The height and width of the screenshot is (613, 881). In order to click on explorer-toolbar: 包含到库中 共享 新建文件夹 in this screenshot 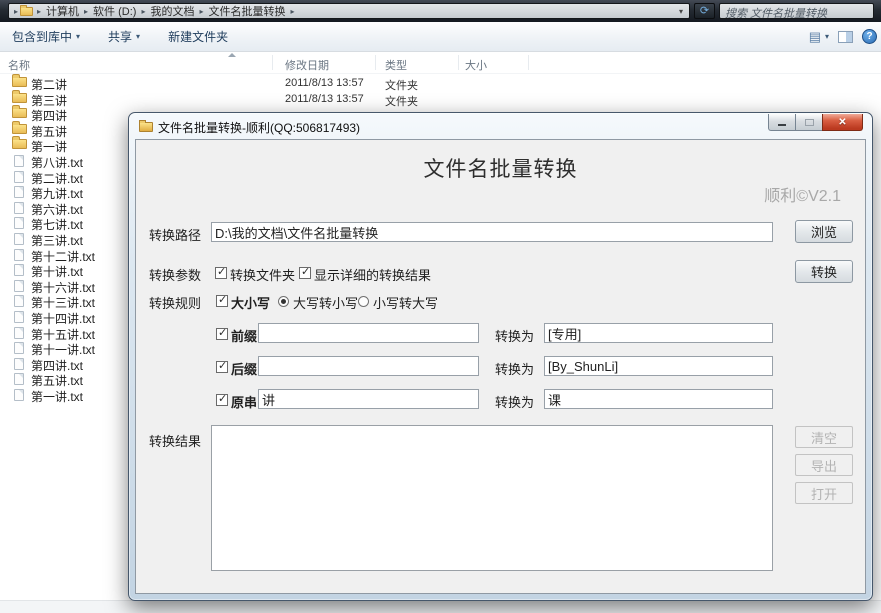, I will do `click(440, 37)`.